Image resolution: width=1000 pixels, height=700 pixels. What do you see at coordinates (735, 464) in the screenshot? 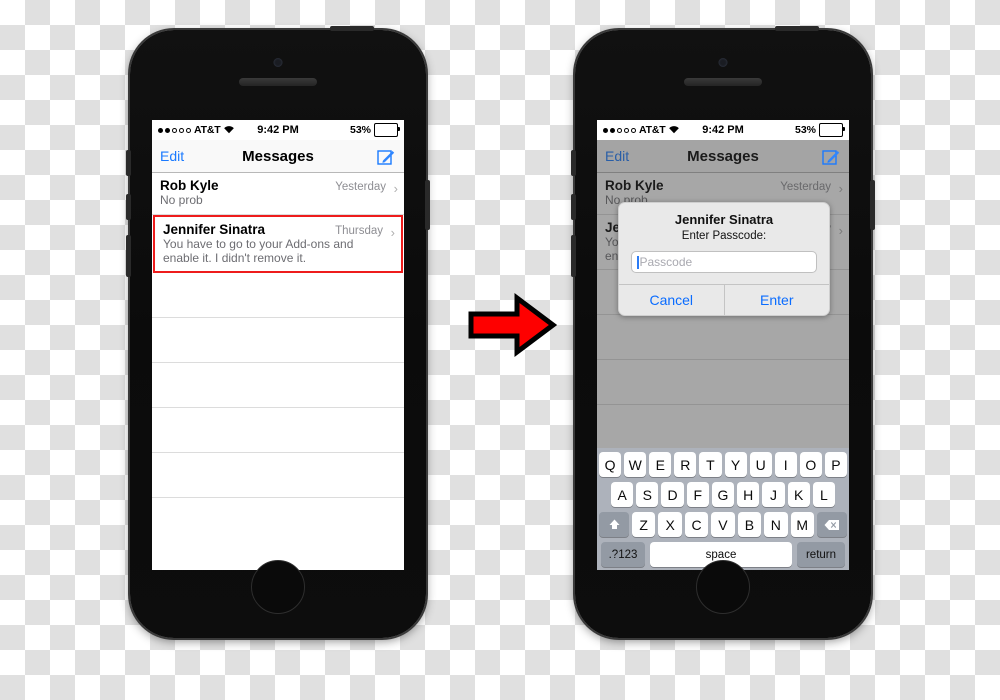
I see `key-y: Y` at bounding box center [735, 464].